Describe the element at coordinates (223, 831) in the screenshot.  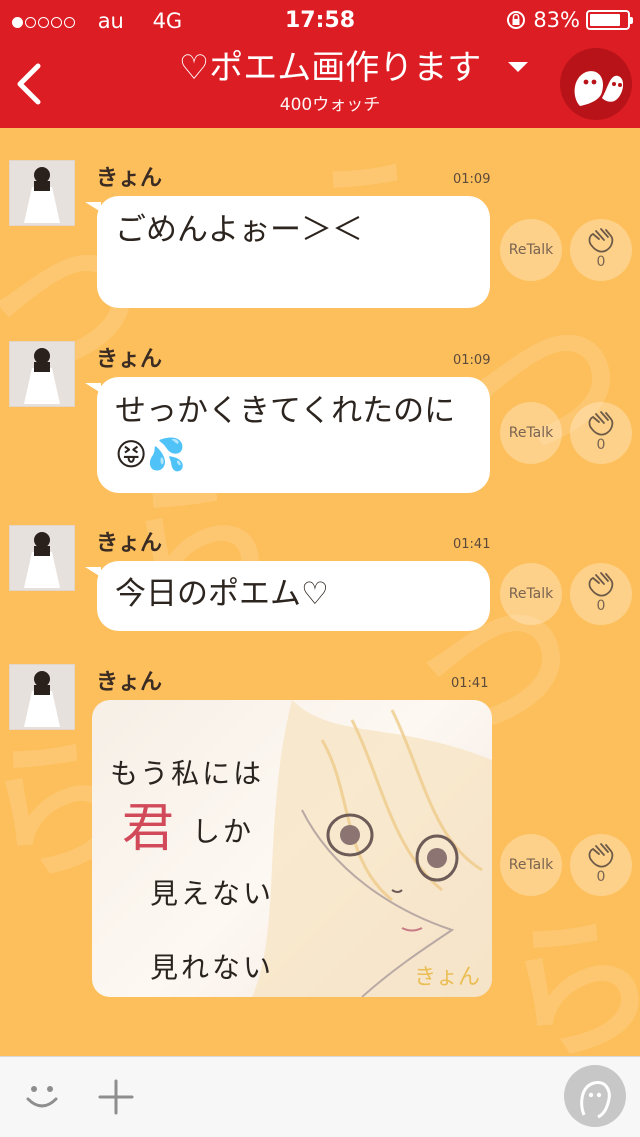
I see `poem-line-2: しか` at that location.